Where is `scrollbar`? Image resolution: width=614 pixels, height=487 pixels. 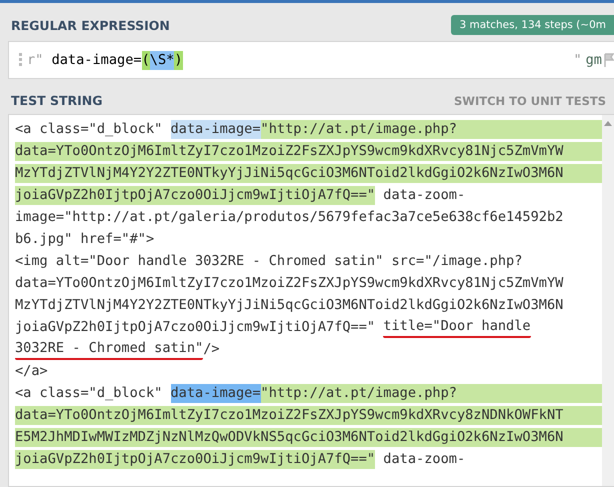 scrollbar is located at coordinates (608, 300).